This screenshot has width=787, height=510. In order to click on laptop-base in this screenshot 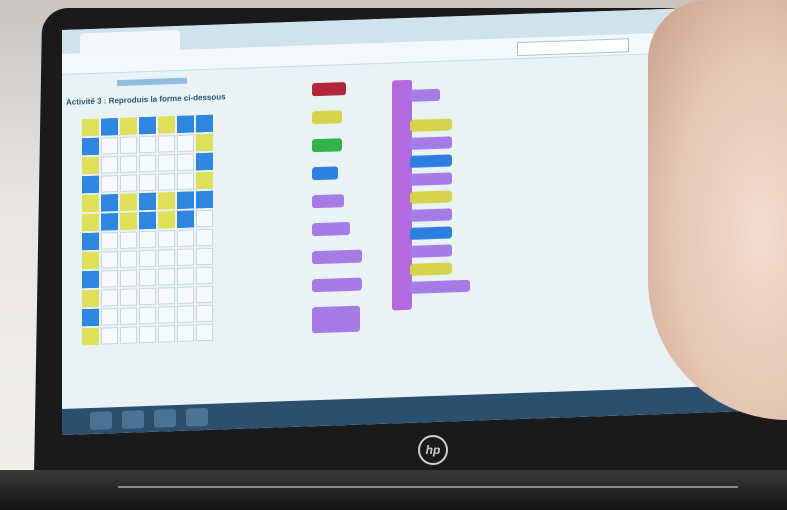, I will do `click(393, 490)`.